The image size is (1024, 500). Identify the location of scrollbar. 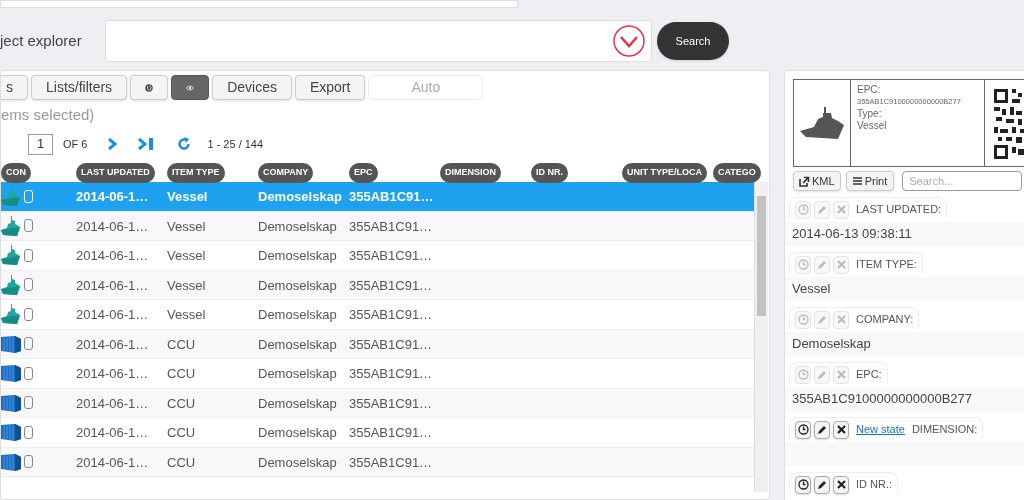
(761, 337).